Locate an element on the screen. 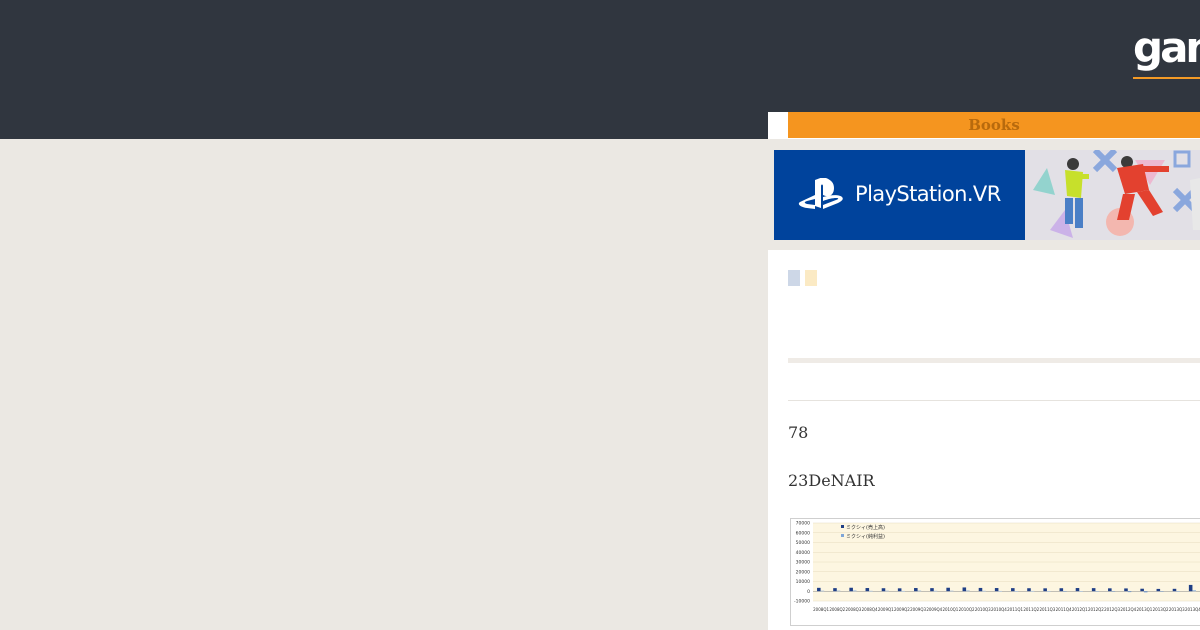  chart-x-tick-label: 2008Q3 is located at coordinates (853, 609).